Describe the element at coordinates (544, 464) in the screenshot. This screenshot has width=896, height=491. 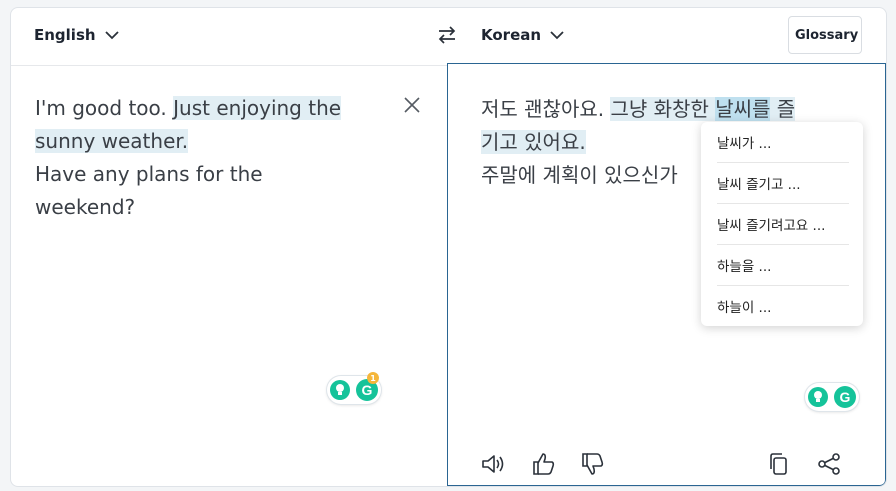
I see `thumbs-up-icon` at that location.